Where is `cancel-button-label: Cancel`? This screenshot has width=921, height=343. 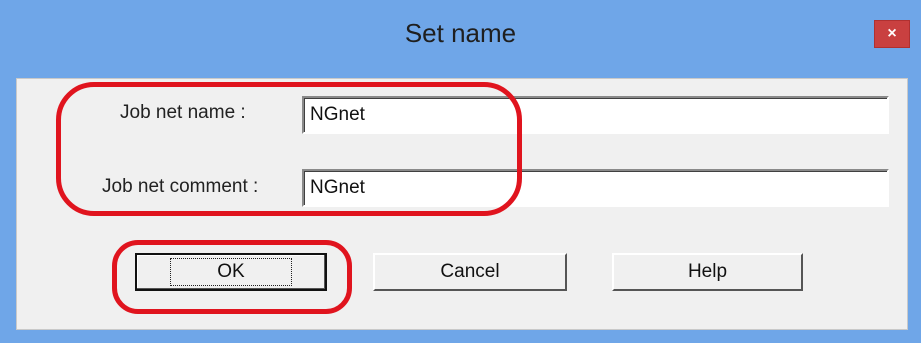
cancel-button-label: Cancel is located at coordinates (470, 271).